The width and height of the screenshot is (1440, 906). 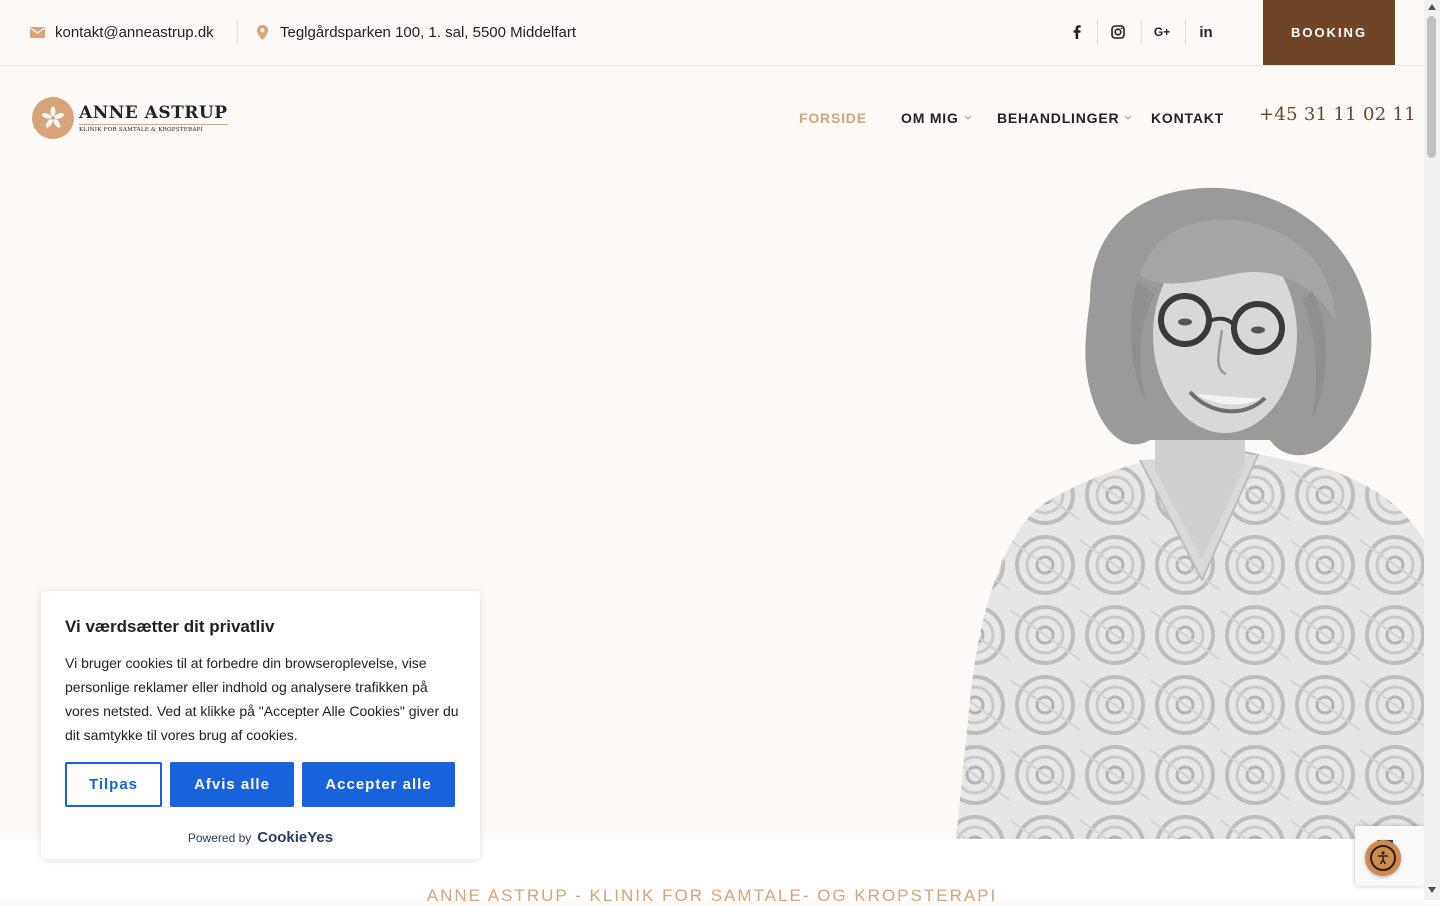 I want to click on instagram-icon, so click(x=1118, y=32).